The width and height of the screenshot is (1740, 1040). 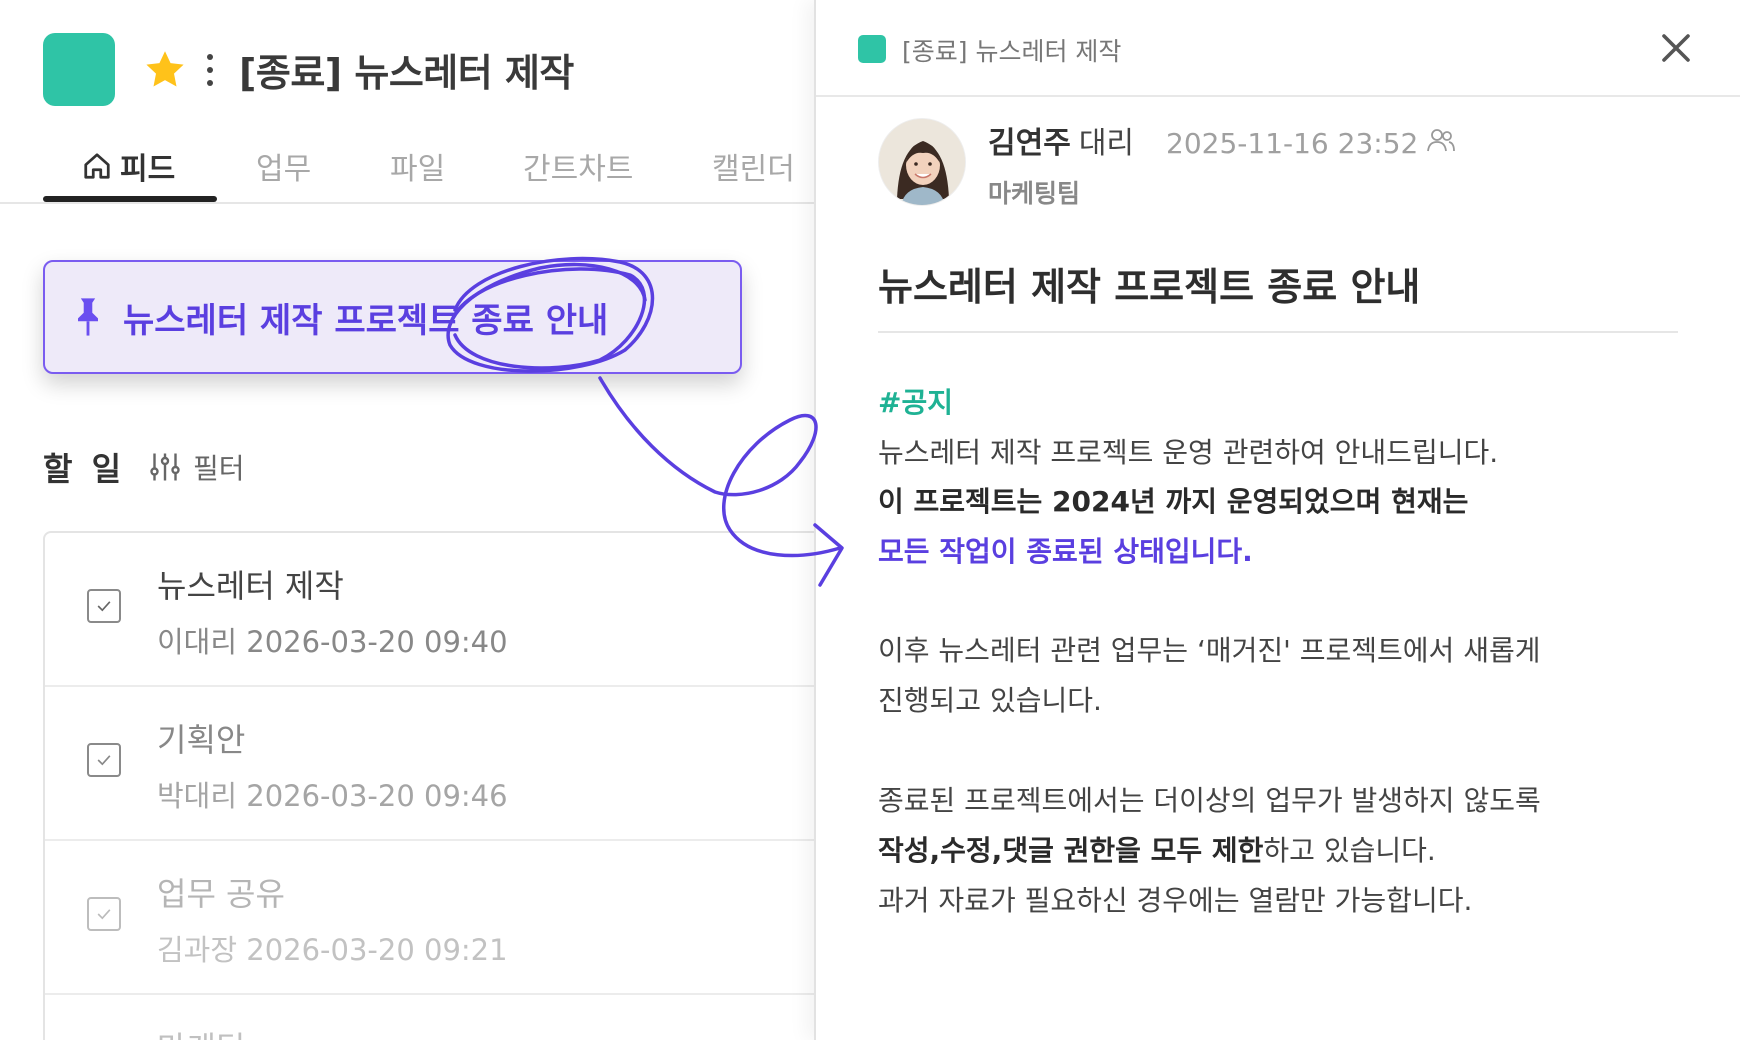 I want to click on post-body-line: 작성,수정,댓글 권한을 모두 제한하고 있습니다., so click(x=1157, y=851).